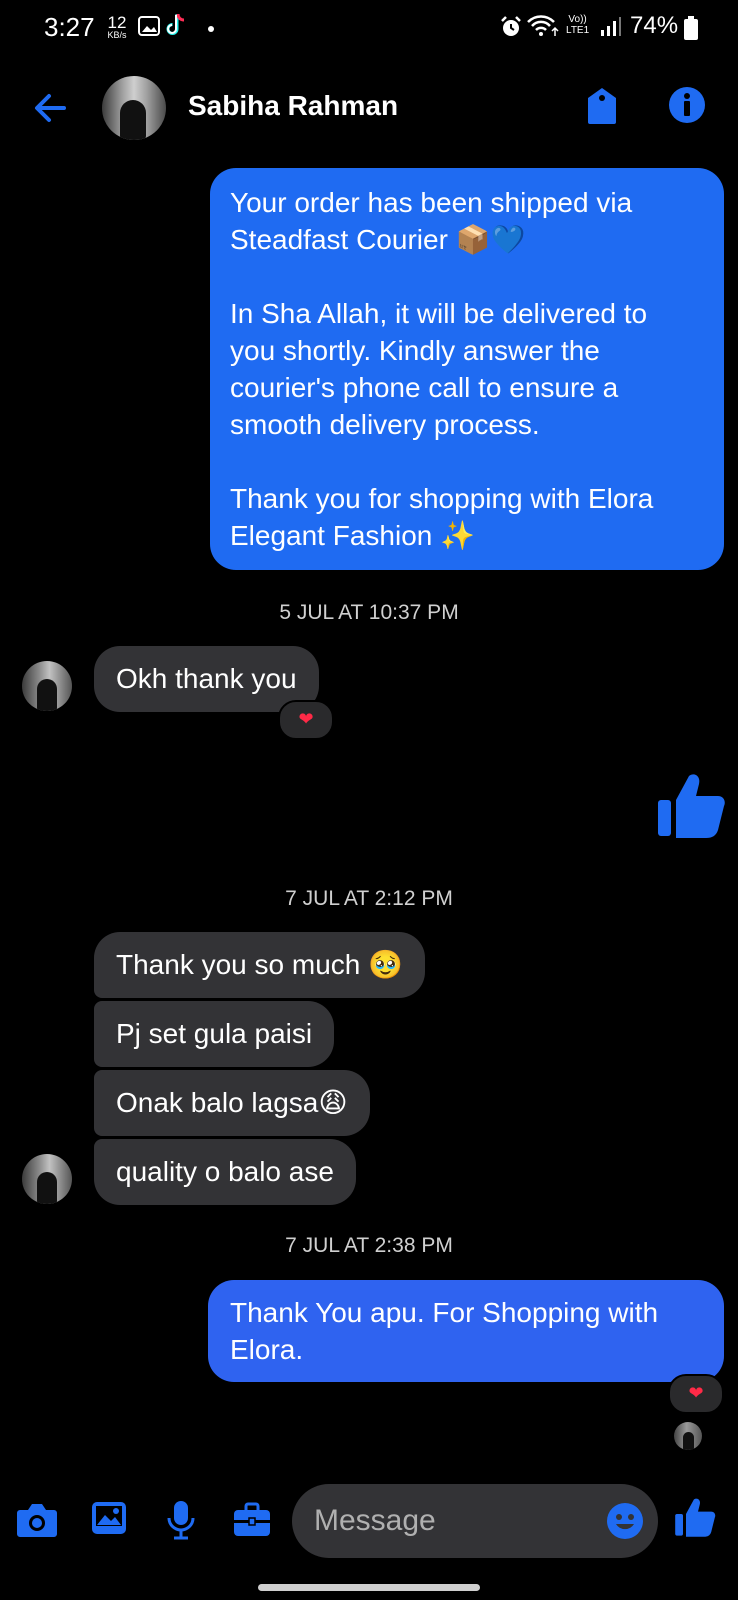 The image size is (738, 1600). I want to click on business-tools-icon, so click(252, 1522).